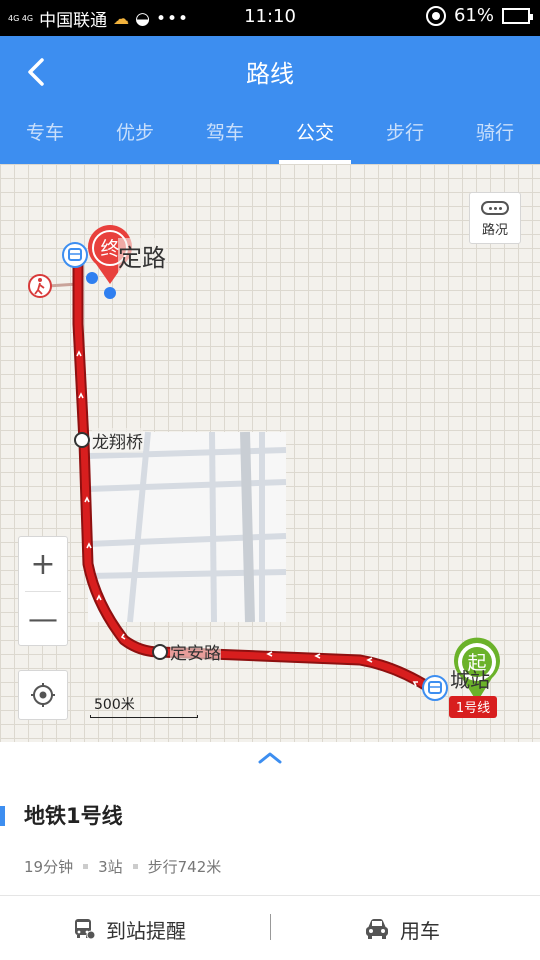 Image resolution: width=540 pixels, height=960 pixels. Describe the element at coordinates (247, 527) in the screenshot. I see `map-main-road` at that location.